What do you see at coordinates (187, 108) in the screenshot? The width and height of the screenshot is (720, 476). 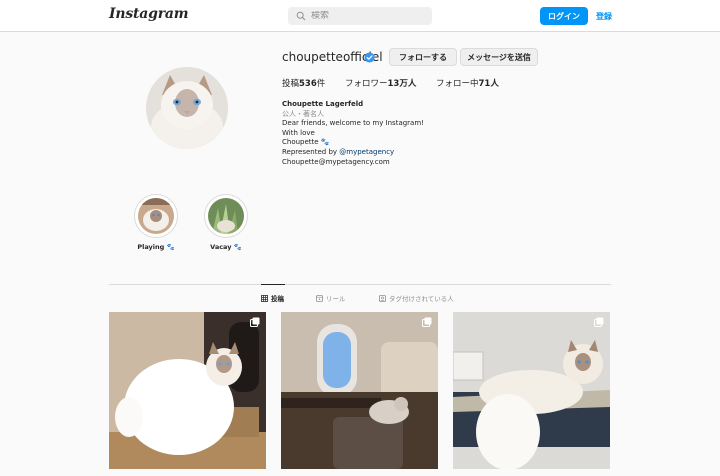 I see `profile-avatar` at bounding box center [187, 108].